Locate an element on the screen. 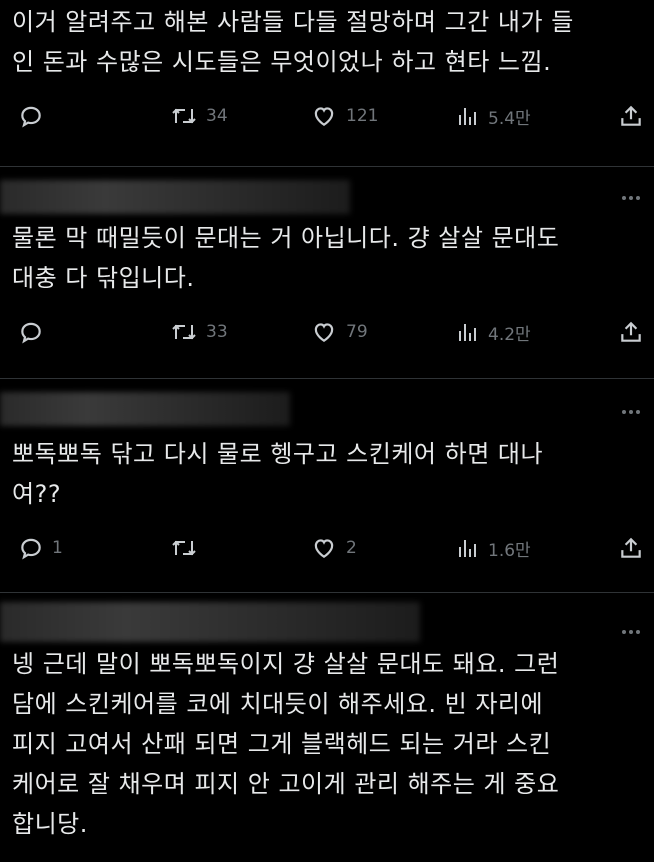 The width and height of the screenshot is (654, 862). like-button: 79 is located at coordinates (339, 332).